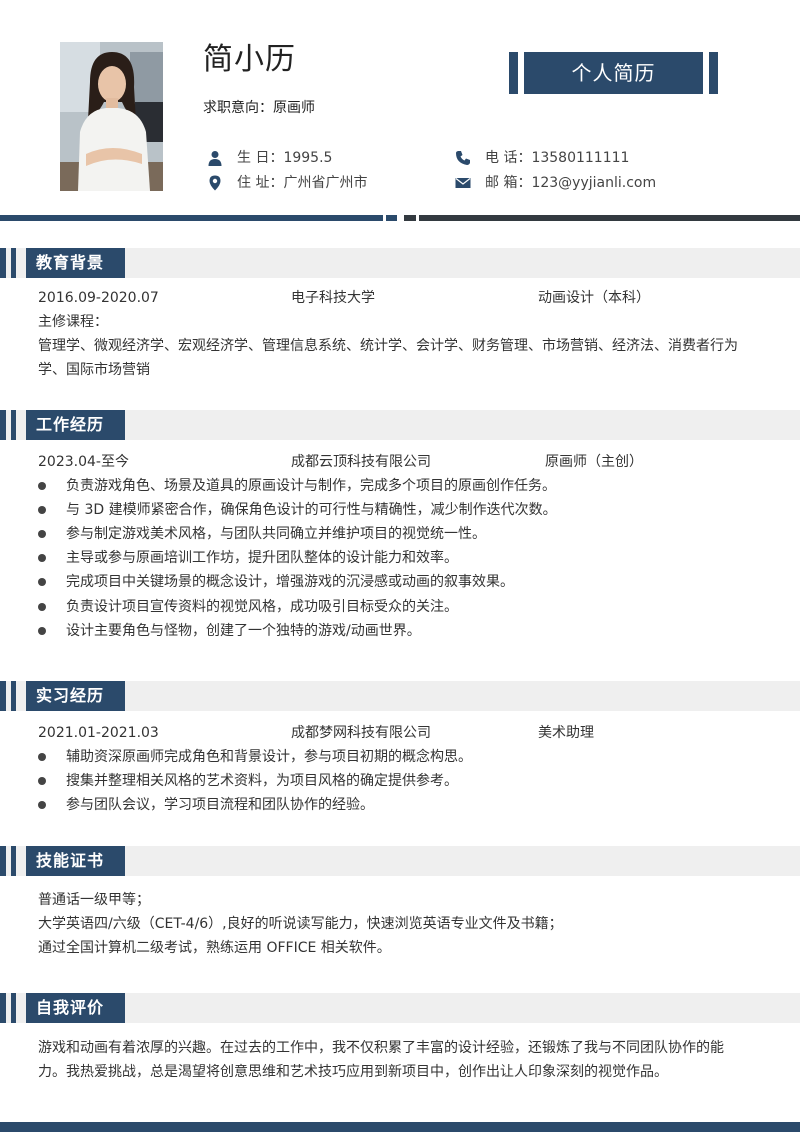 The height and width of the screenshot is (1132, 800). I want to click on divider-gap-right, so click(417, 218).